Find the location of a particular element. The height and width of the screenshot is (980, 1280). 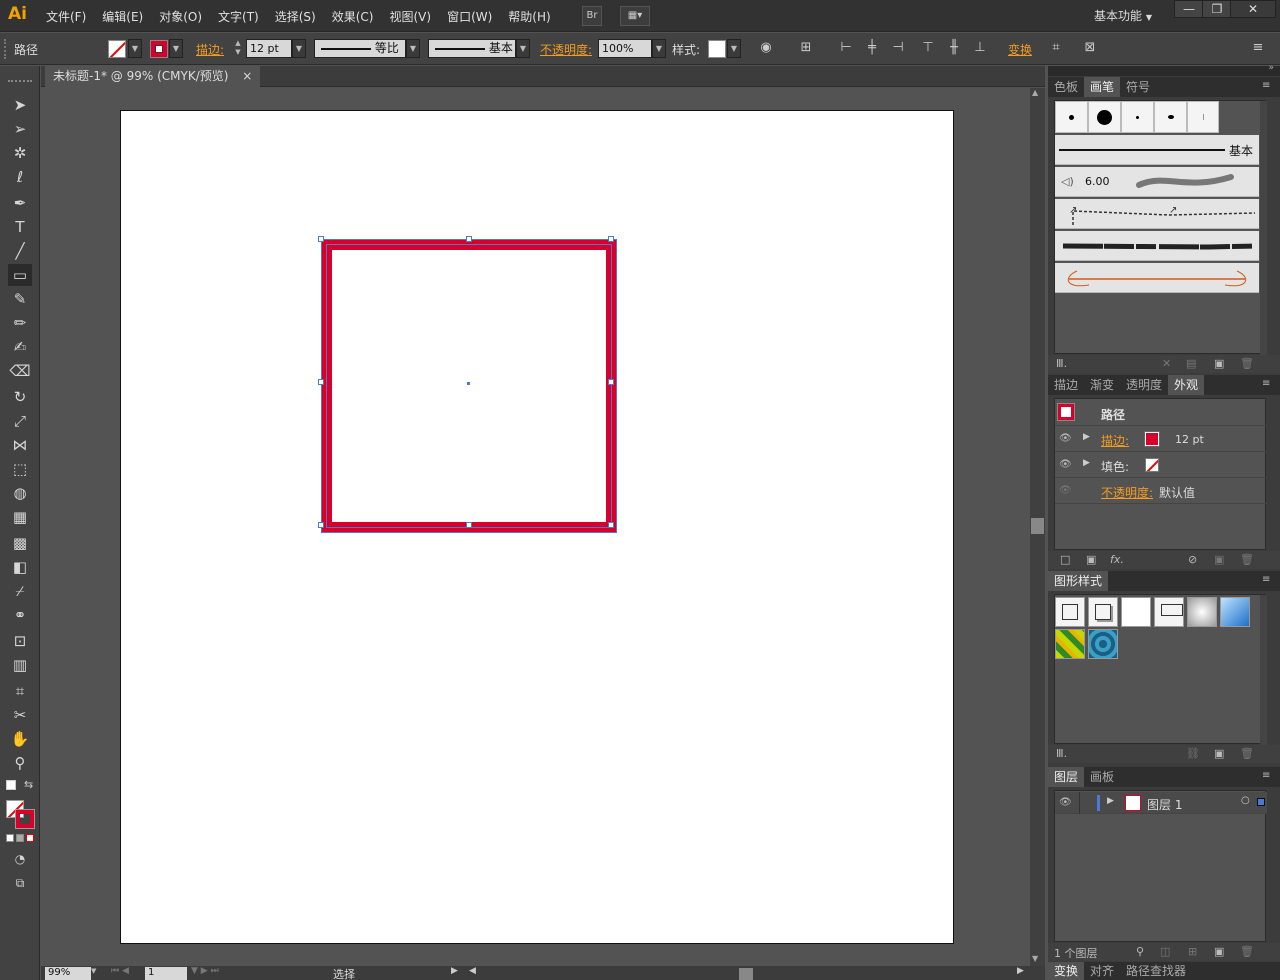

delete-style-icon: 🗑 is located at coordinates (1247, 753).